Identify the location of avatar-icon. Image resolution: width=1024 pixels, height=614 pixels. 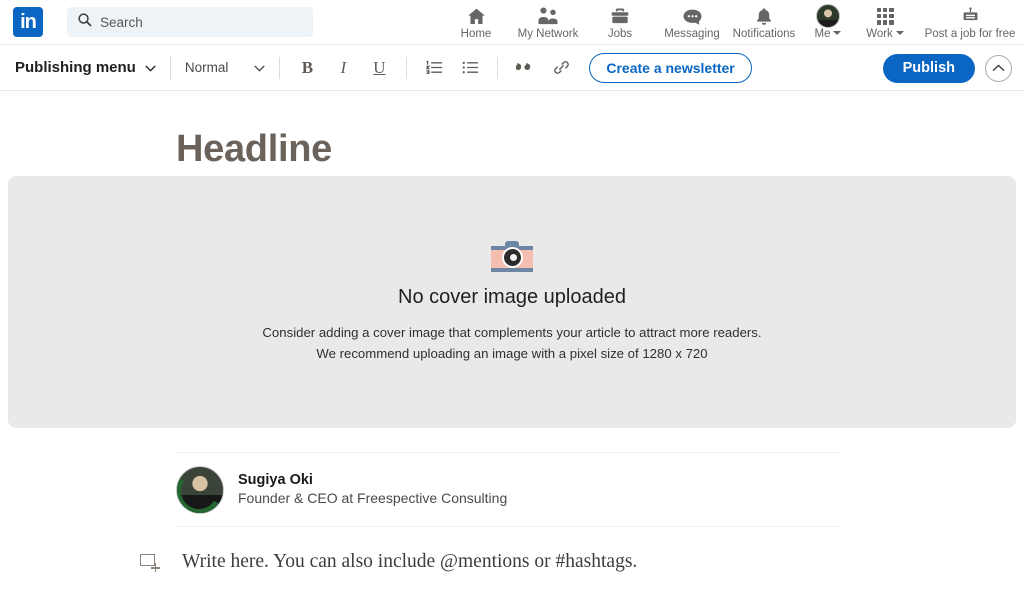
(828, 16).